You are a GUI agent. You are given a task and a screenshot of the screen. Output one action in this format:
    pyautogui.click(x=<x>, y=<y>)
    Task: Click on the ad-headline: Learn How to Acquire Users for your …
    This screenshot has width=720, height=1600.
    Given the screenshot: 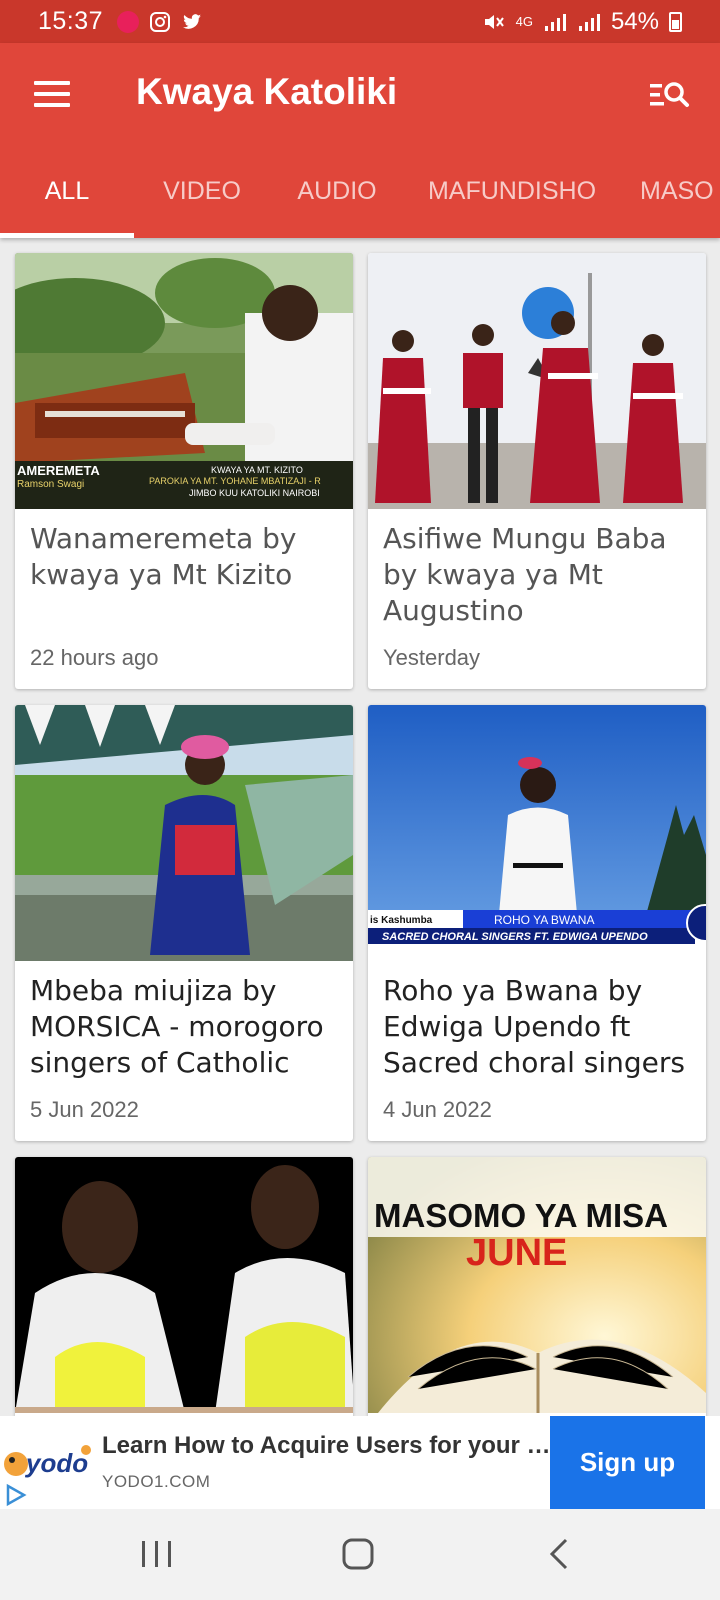 What is the action you would take?
    pyautogui.click(x=326, y=1446)
    